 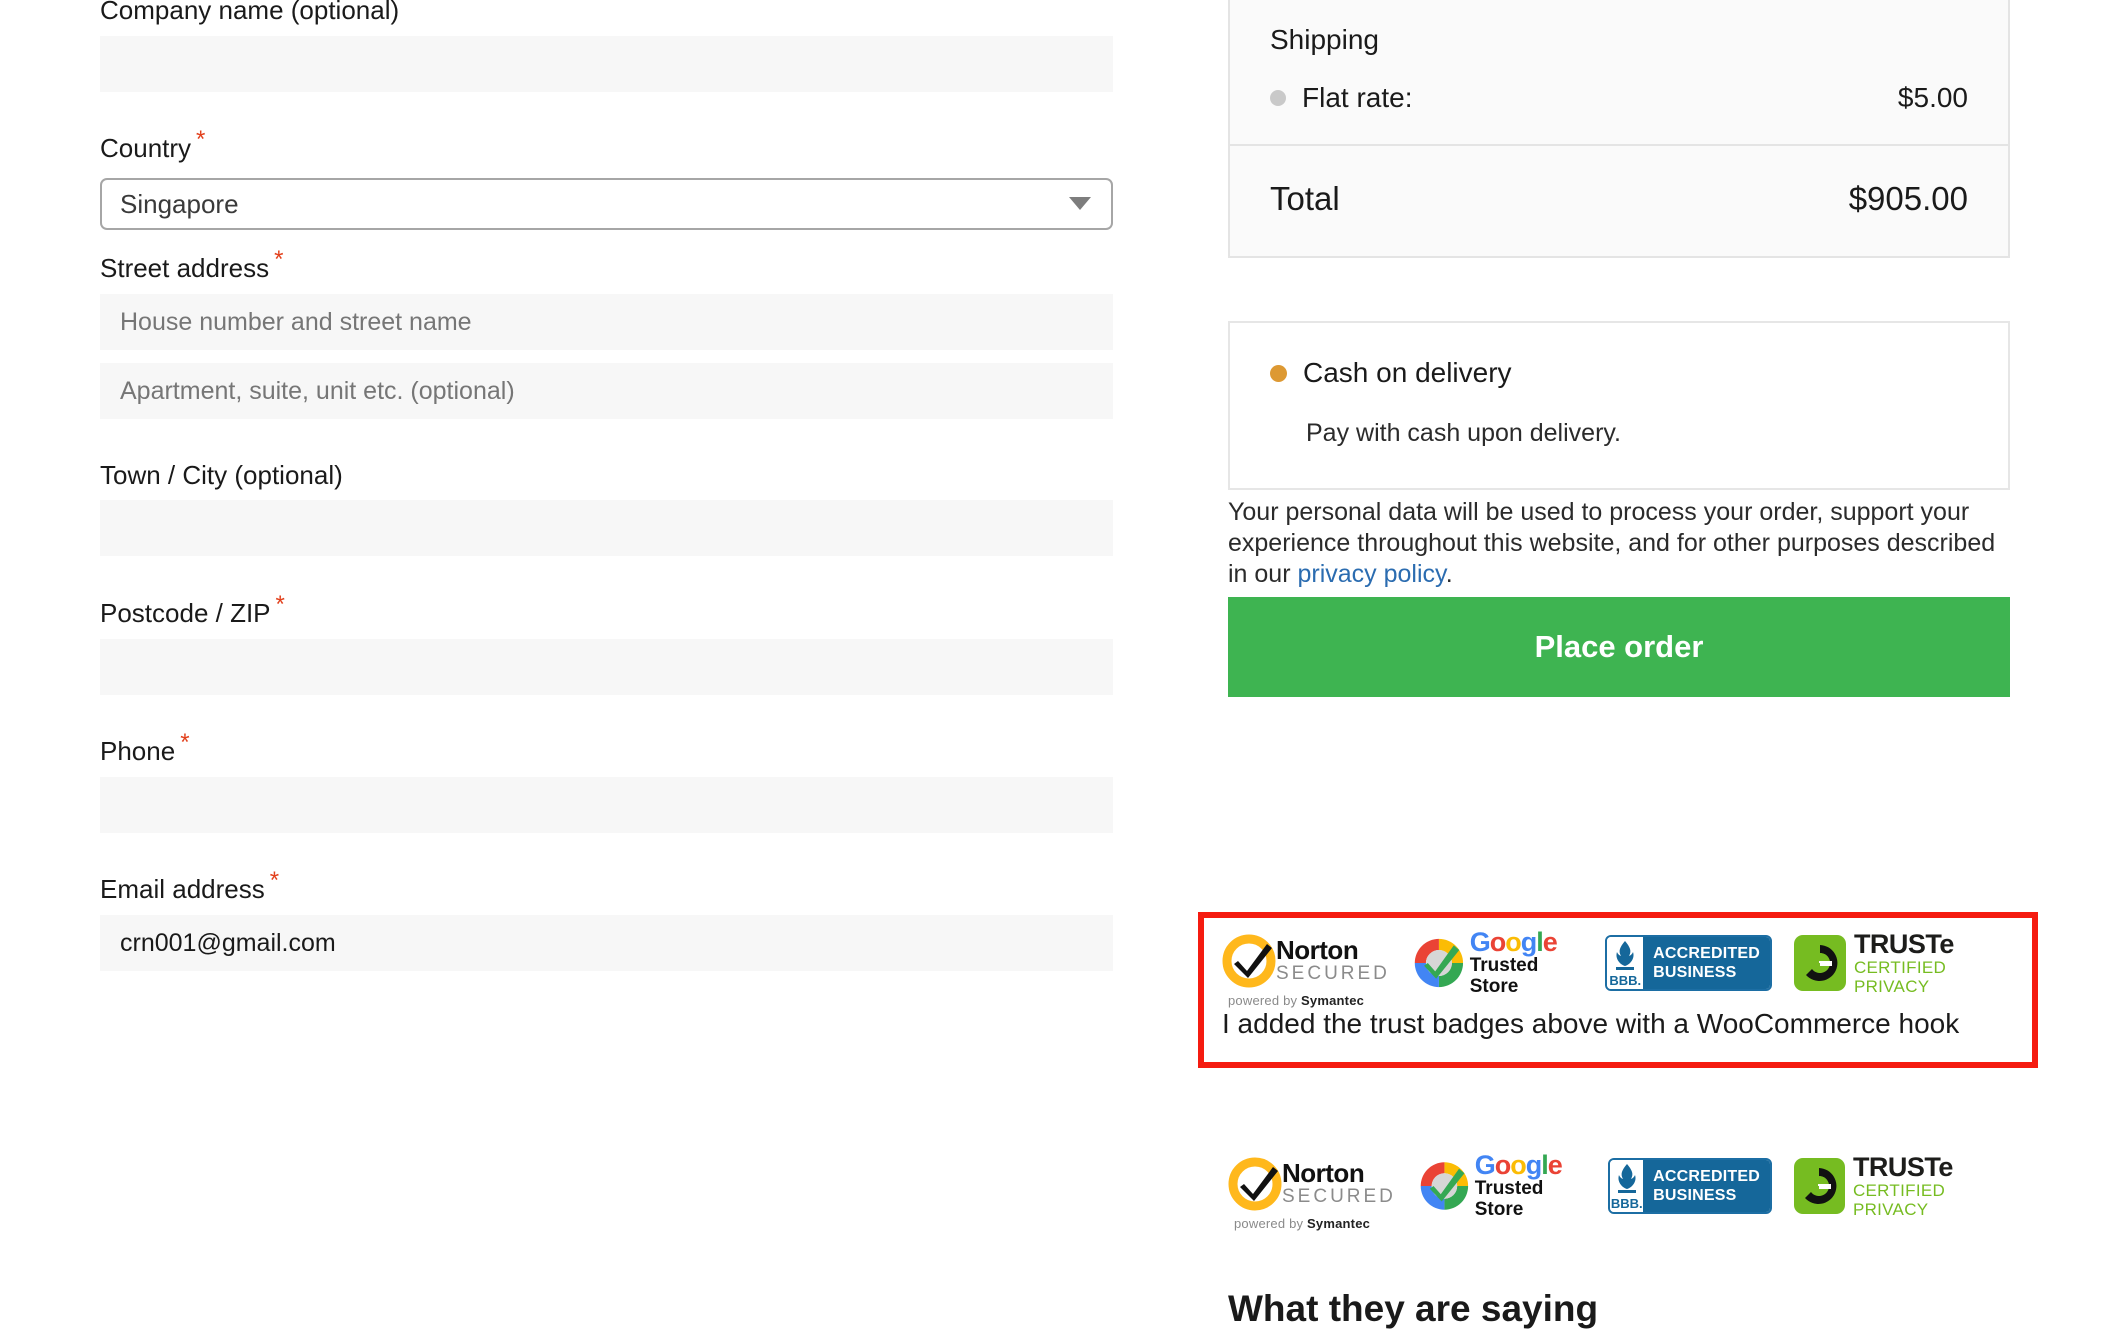 I want to click on bbb-accredited-text-2: ACCREDITED, so click(x=1706, y=1176).